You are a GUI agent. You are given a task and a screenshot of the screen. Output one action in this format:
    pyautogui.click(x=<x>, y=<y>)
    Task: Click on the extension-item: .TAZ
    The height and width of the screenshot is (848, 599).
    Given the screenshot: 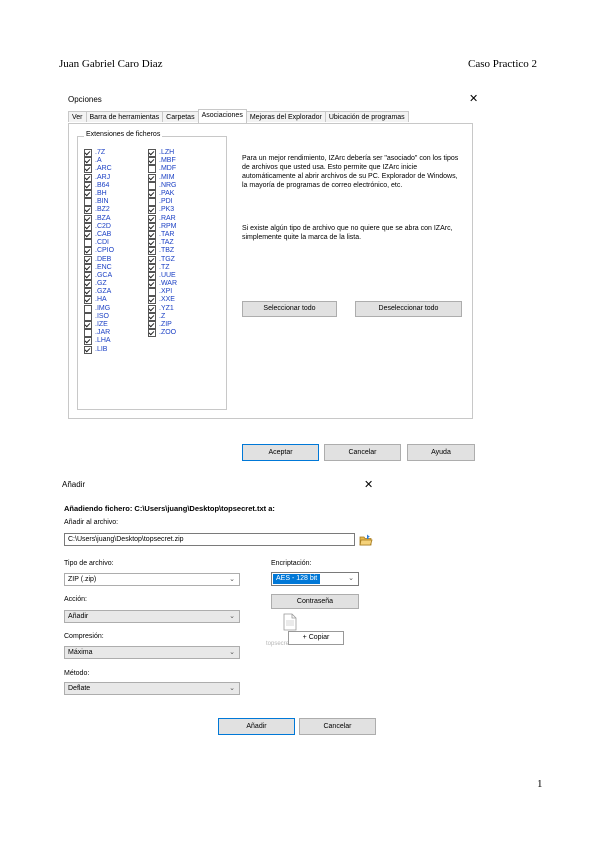 What is the action you would take?
    pyautogui.click(x=162, y=243)
    